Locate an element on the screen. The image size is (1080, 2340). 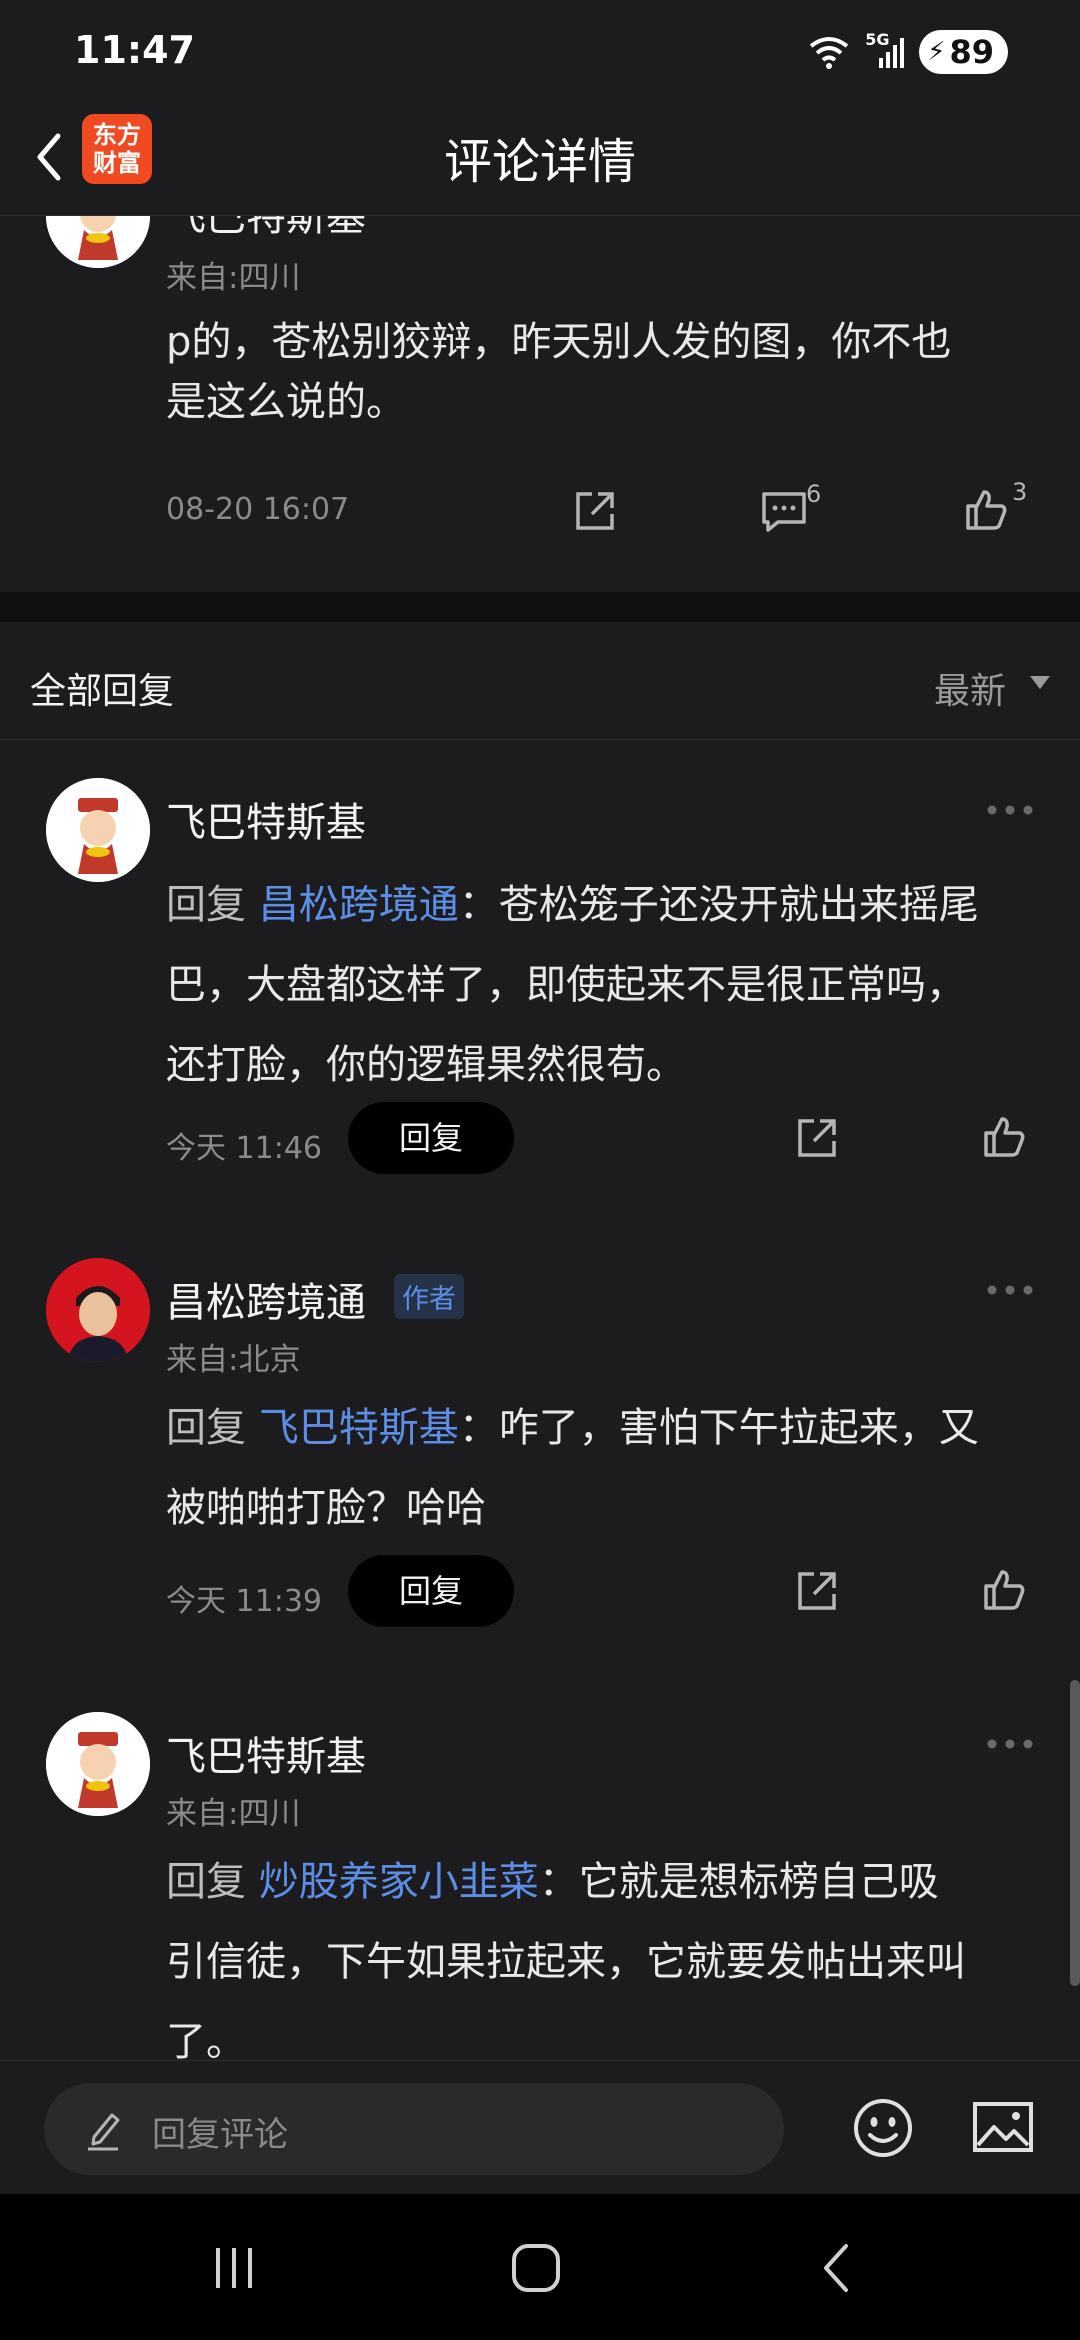
page-title: 评论详情 is located at coordinates (539, 162).